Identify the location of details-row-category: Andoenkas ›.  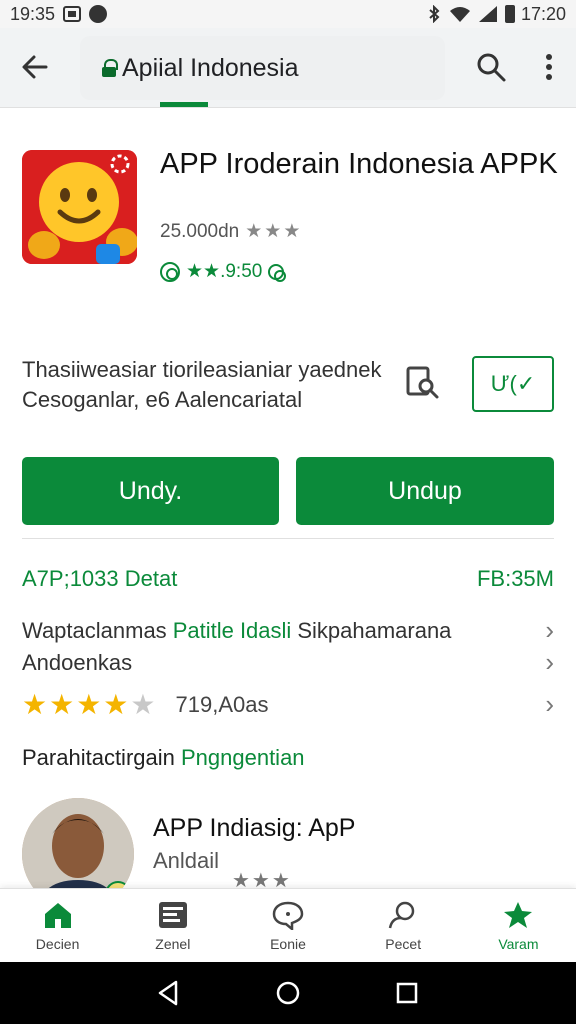
(288, 662).